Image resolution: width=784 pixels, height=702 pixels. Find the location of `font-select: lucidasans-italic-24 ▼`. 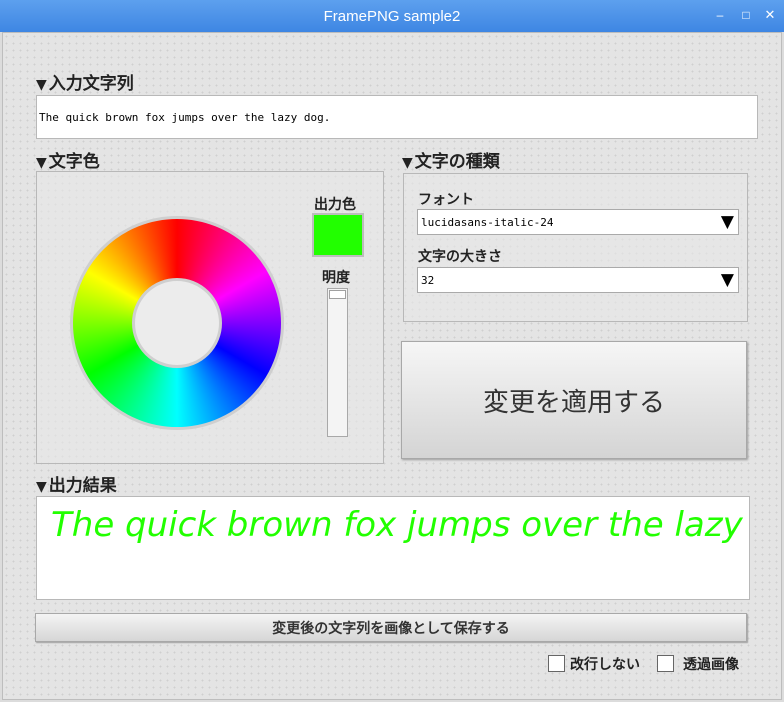

font-select: lucidasans-italic-24 ▼ is located at coordinates (578, 222).